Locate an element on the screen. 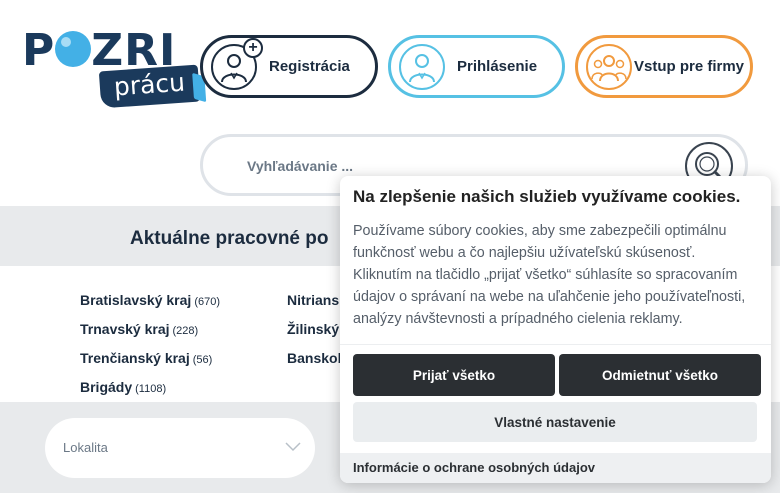  region-count: (670) is located at coordinates (207, 302).